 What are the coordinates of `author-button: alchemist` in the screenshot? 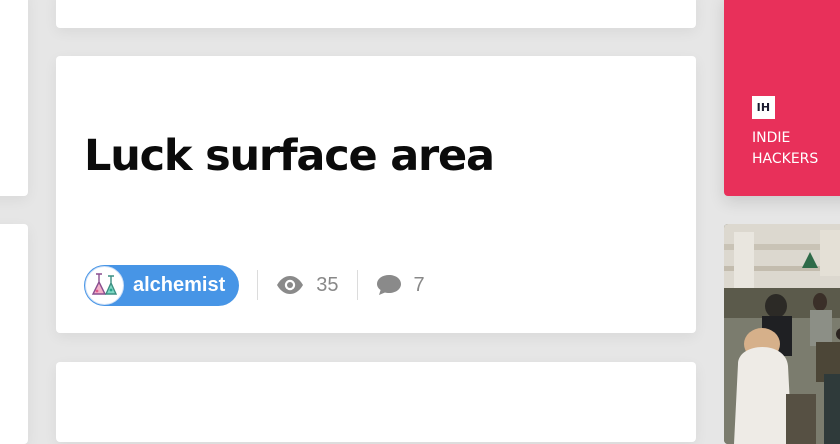 It's located at (162, 285).